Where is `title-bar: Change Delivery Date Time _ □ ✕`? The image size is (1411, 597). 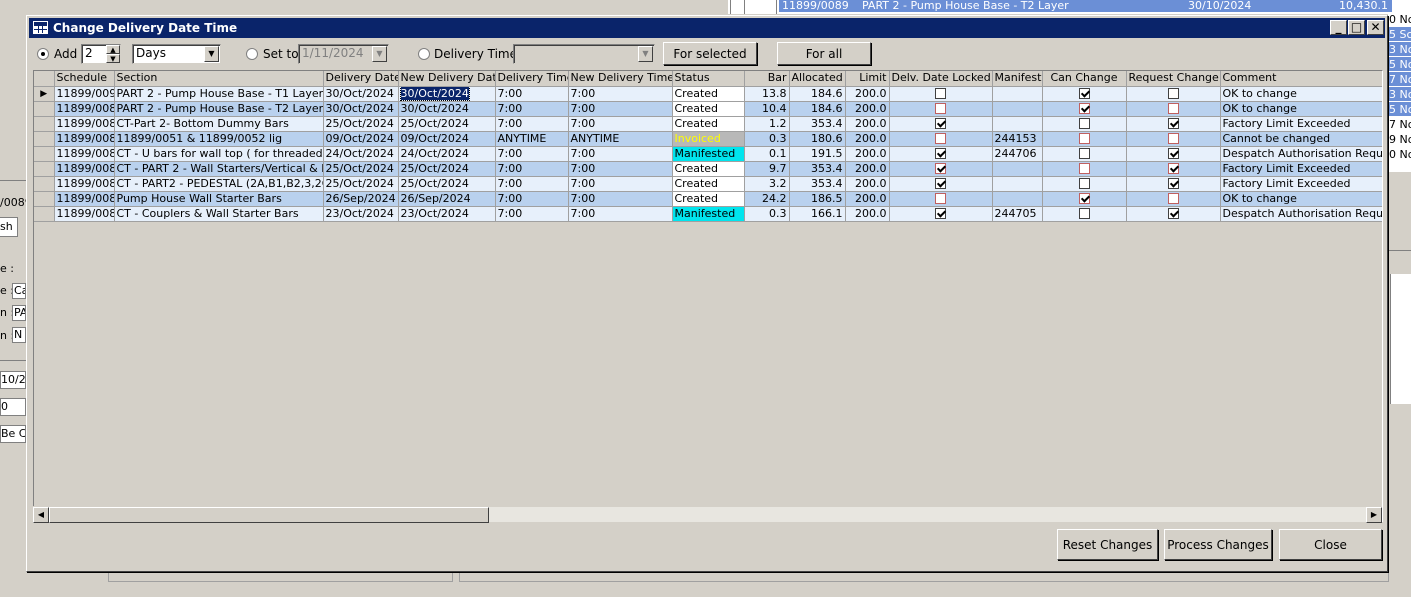 title-bar: Change Delivery Date Time _ □ ✕ is located at coordinates (707, 28).